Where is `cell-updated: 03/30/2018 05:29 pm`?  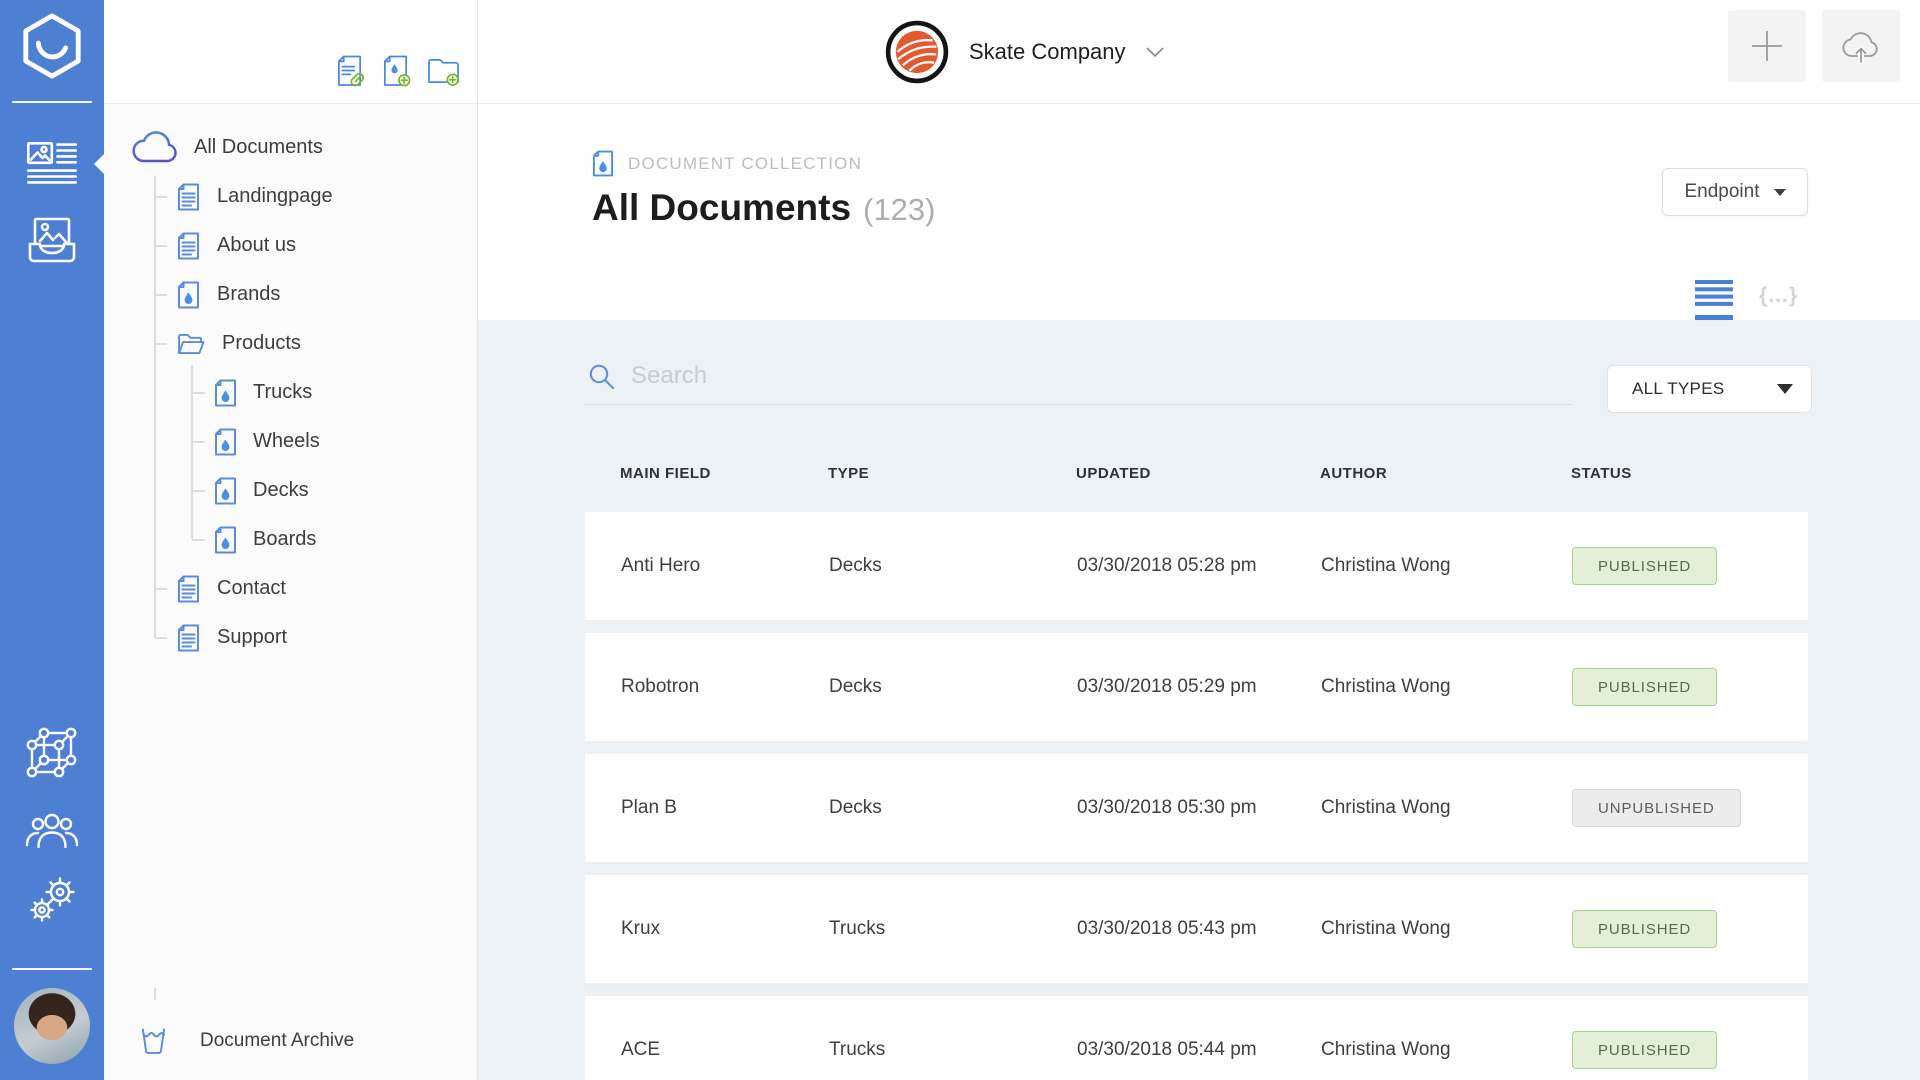 cell-updated: 03/30/2018 05:29 pm is located at coordinates (1167, 686).